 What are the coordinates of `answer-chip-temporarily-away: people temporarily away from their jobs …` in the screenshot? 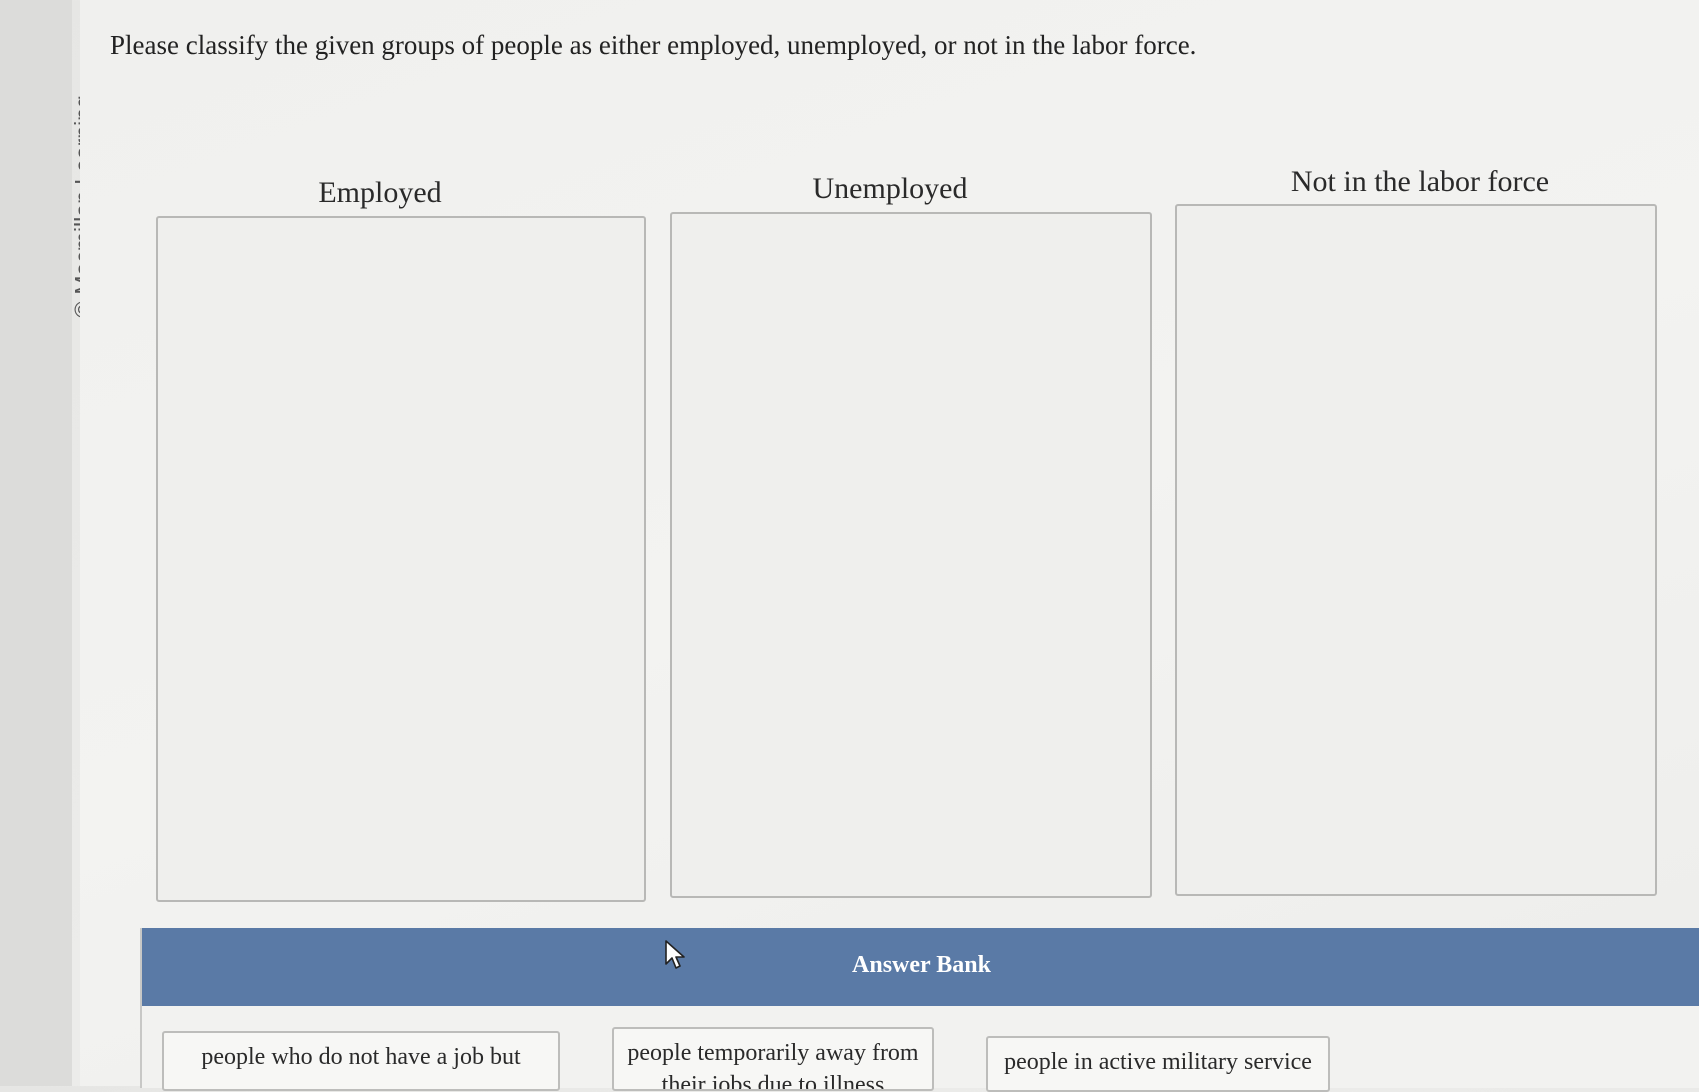 It's located at (773, 1059).